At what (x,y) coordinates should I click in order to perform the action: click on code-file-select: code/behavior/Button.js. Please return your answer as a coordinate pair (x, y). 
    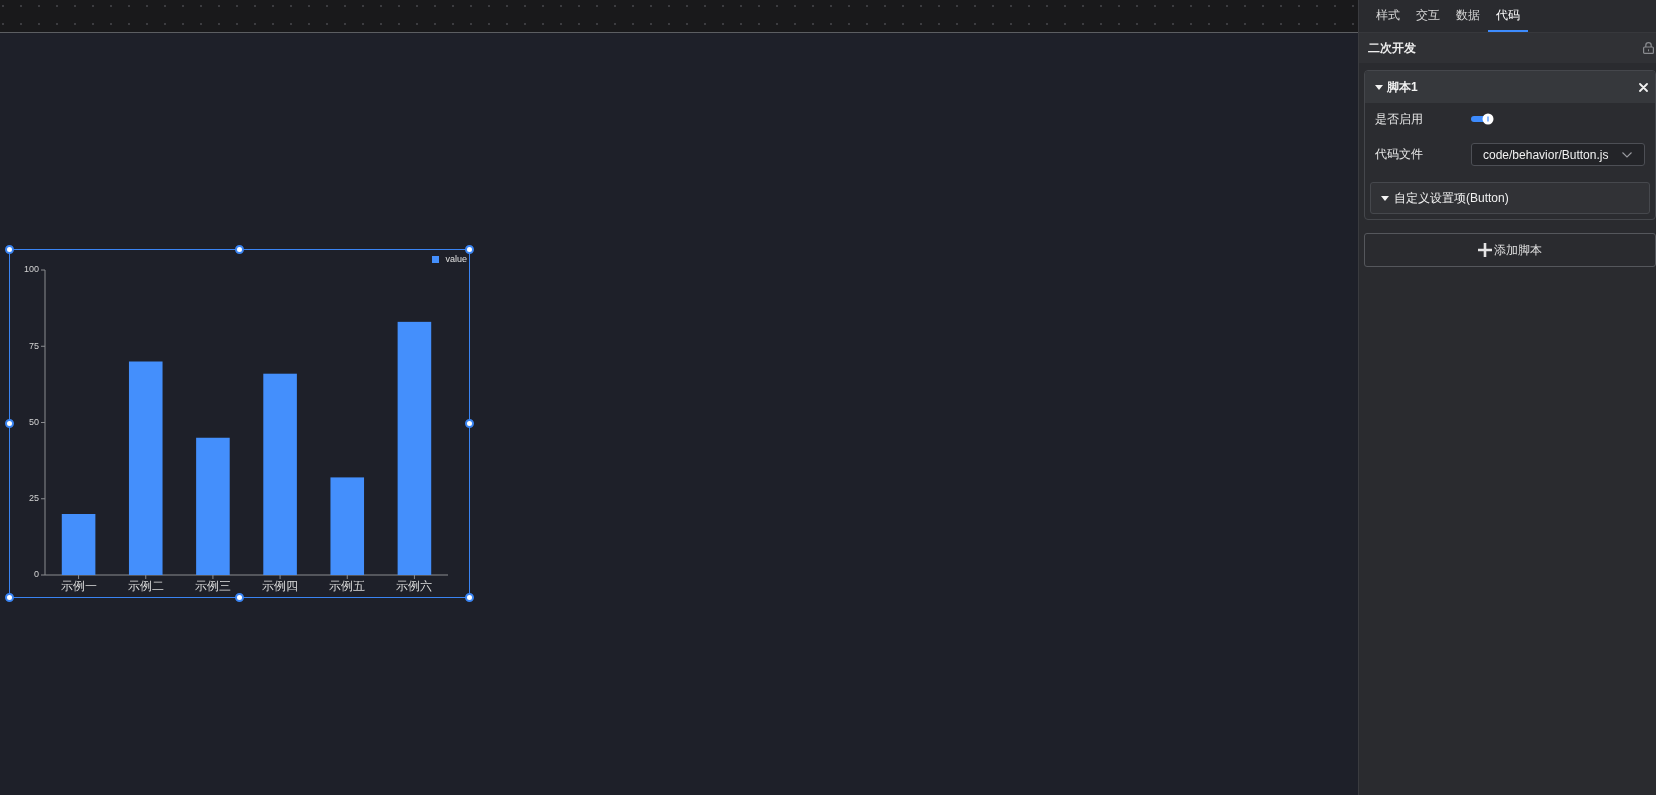
    Looking at the image, I should click on (1558, 154).